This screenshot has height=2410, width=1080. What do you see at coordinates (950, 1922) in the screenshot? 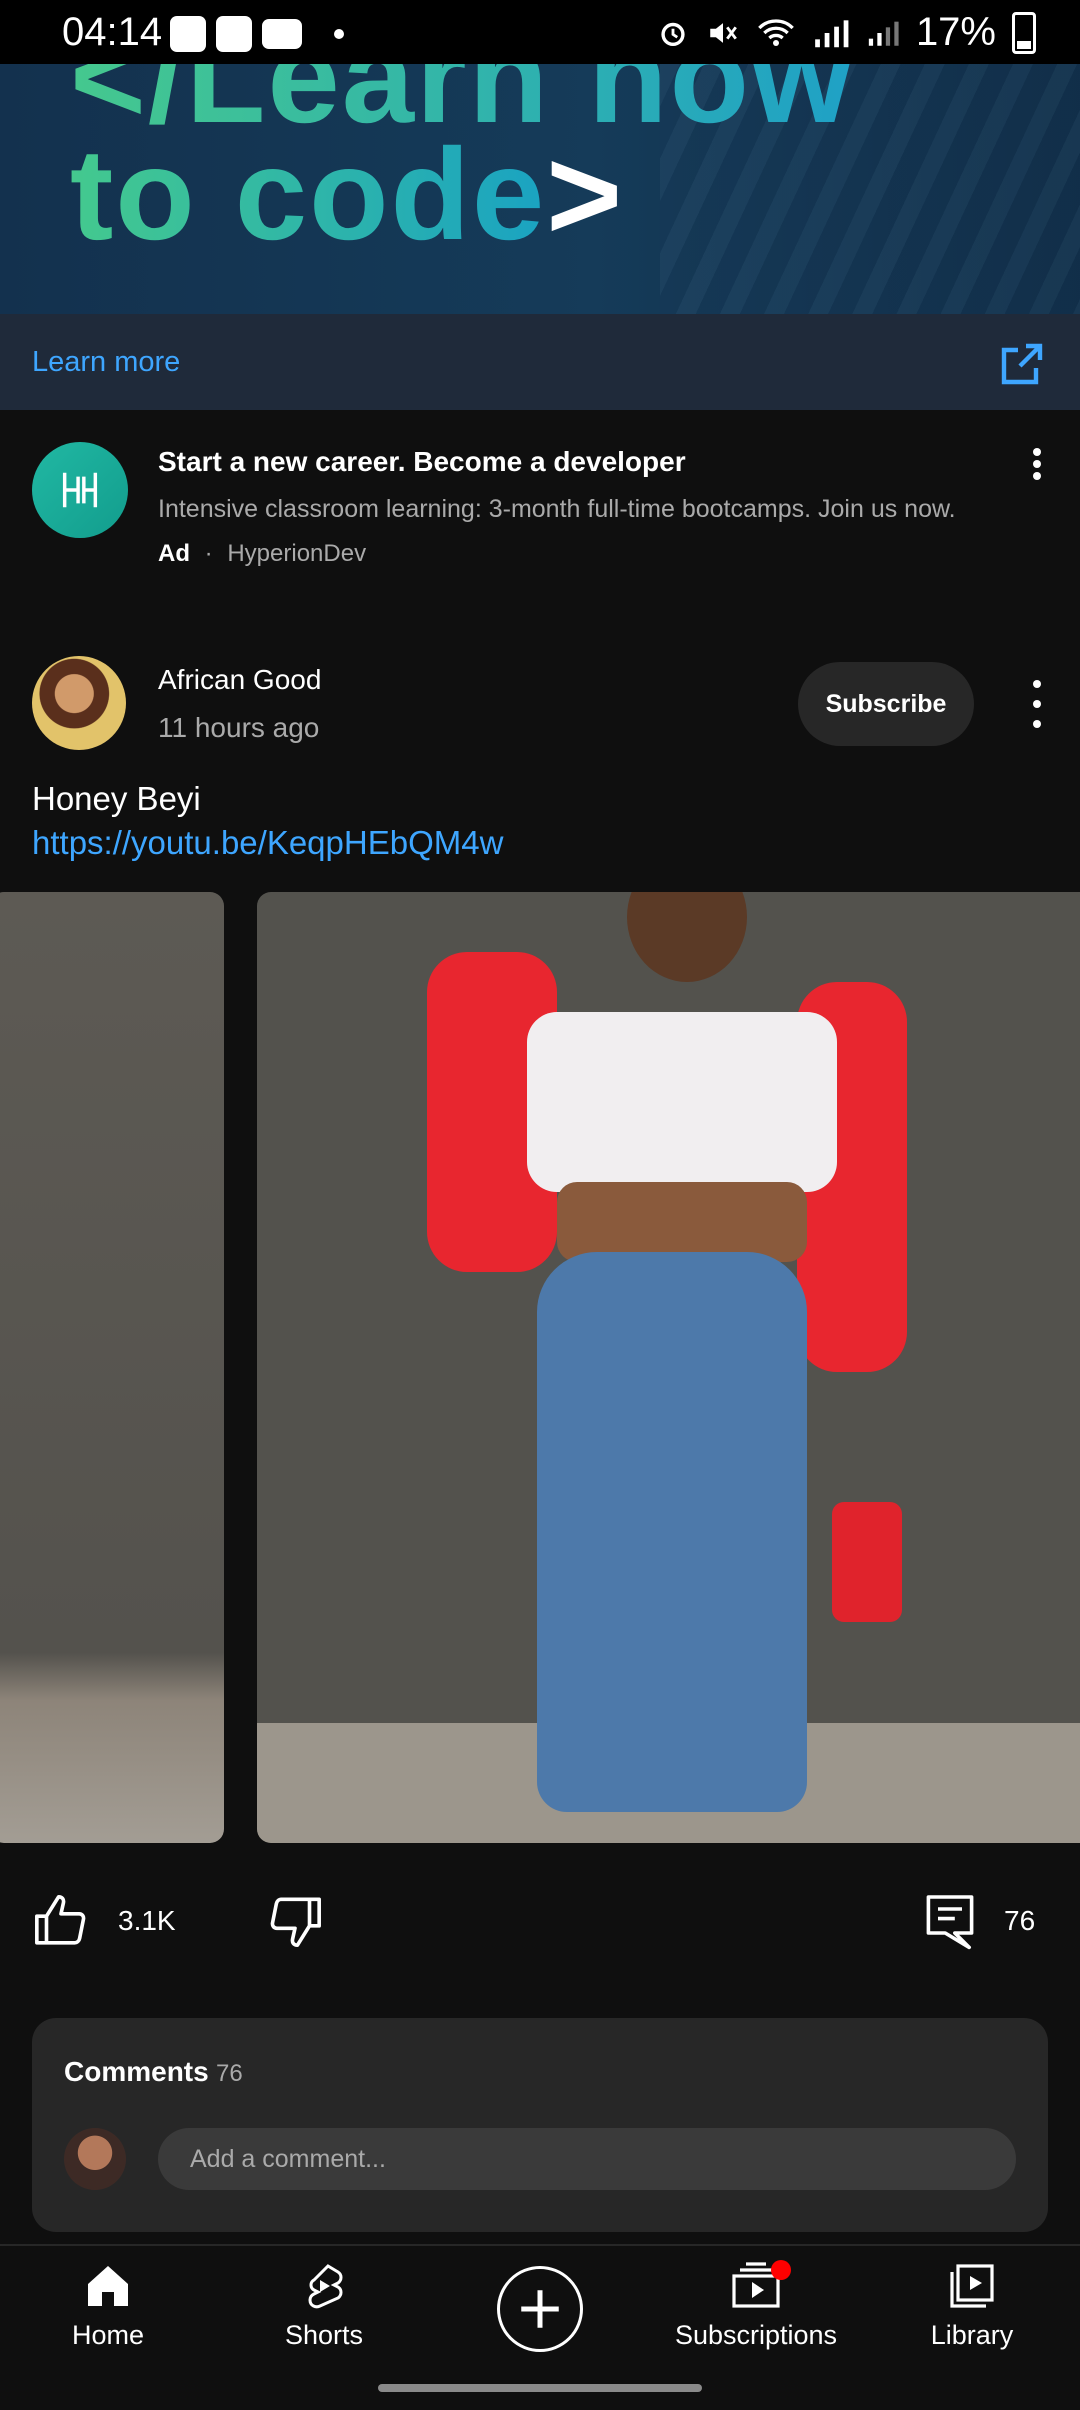
I see `comment-icon` at bounding box center [950, 1922].